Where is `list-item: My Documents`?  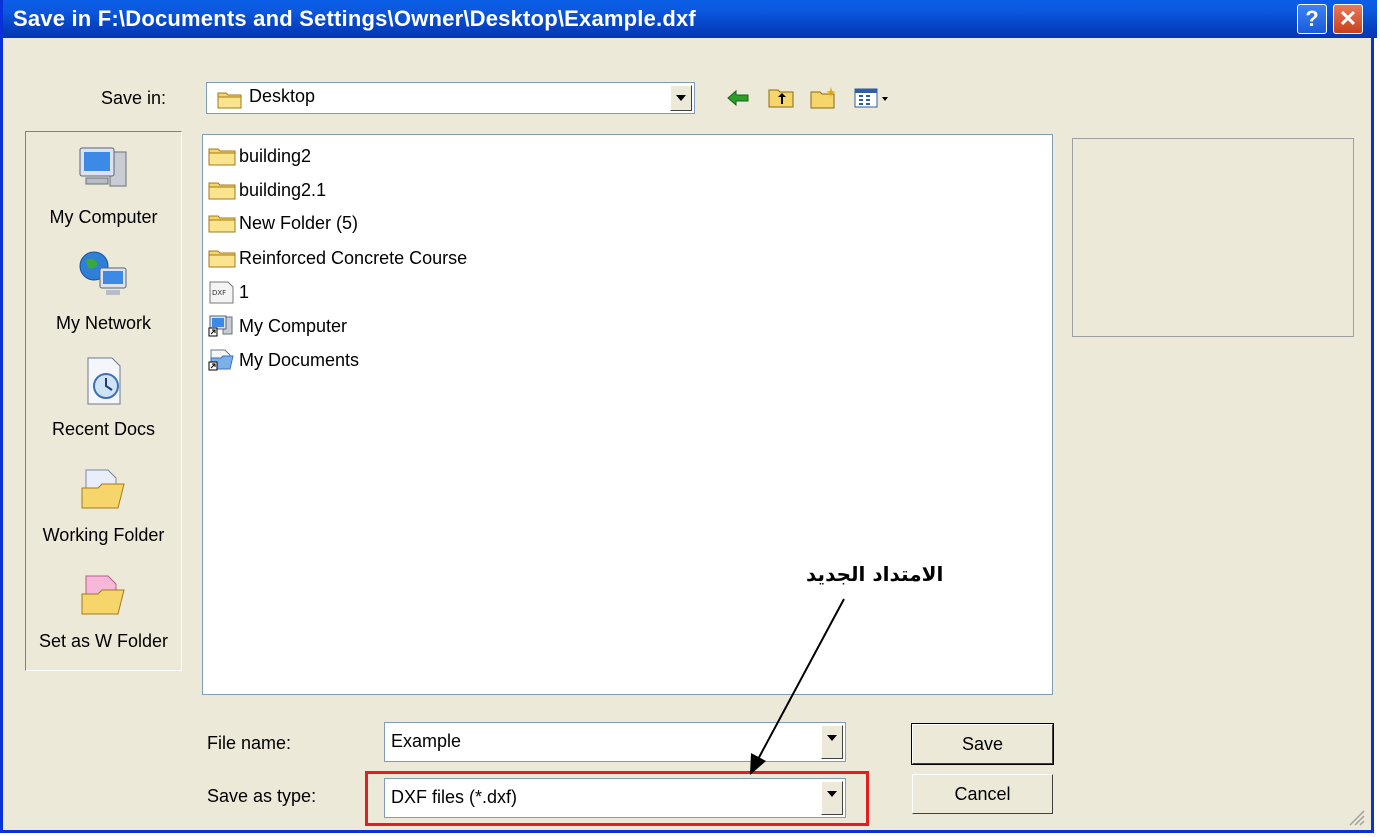
list-item: My Documents is located at coordinates (283, 360).